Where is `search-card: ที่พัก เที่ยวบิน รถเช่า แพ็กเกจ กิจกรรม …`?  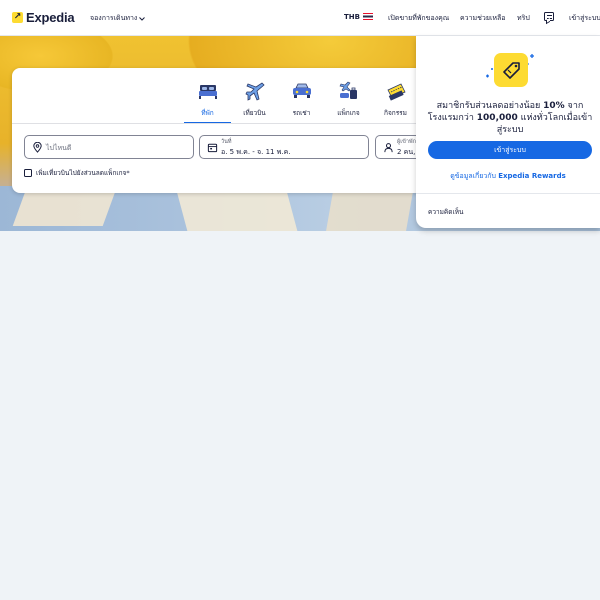
search-card: ที่พัก เที่ยวบิน รถเช่า แพ็กเกจ กิจกรรม … is located at coordinates (223, 130).